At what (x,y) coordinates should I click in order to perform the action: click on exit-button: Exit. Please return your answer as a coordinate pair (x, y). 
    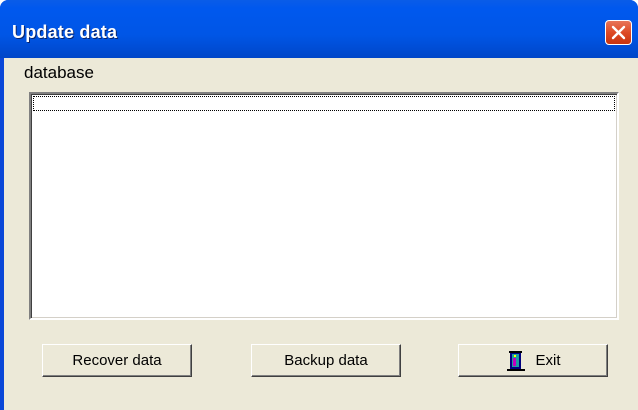
    Looking at the image, I should click on (533, 360).